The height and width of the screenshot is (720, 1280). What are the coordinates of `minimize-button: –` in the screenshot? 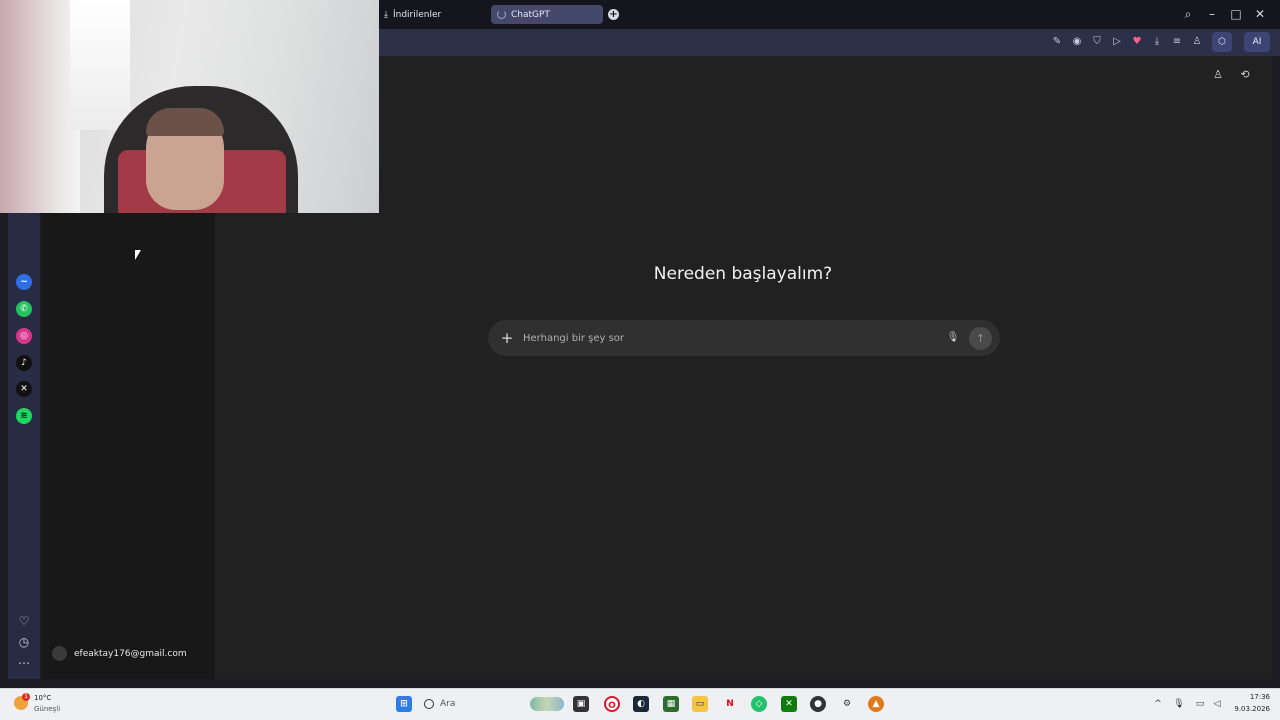 It's located at (1212, 14).